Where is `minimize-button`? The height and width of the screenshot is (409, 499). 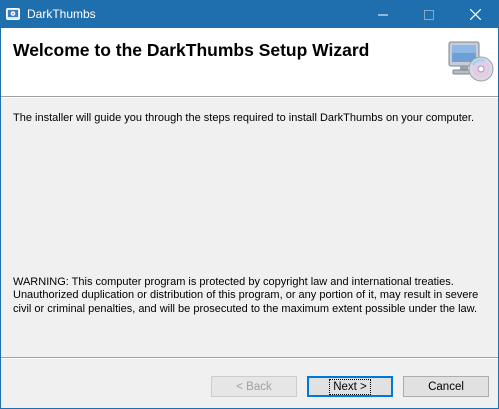
minimize-button is located at coordinates (383, 14).